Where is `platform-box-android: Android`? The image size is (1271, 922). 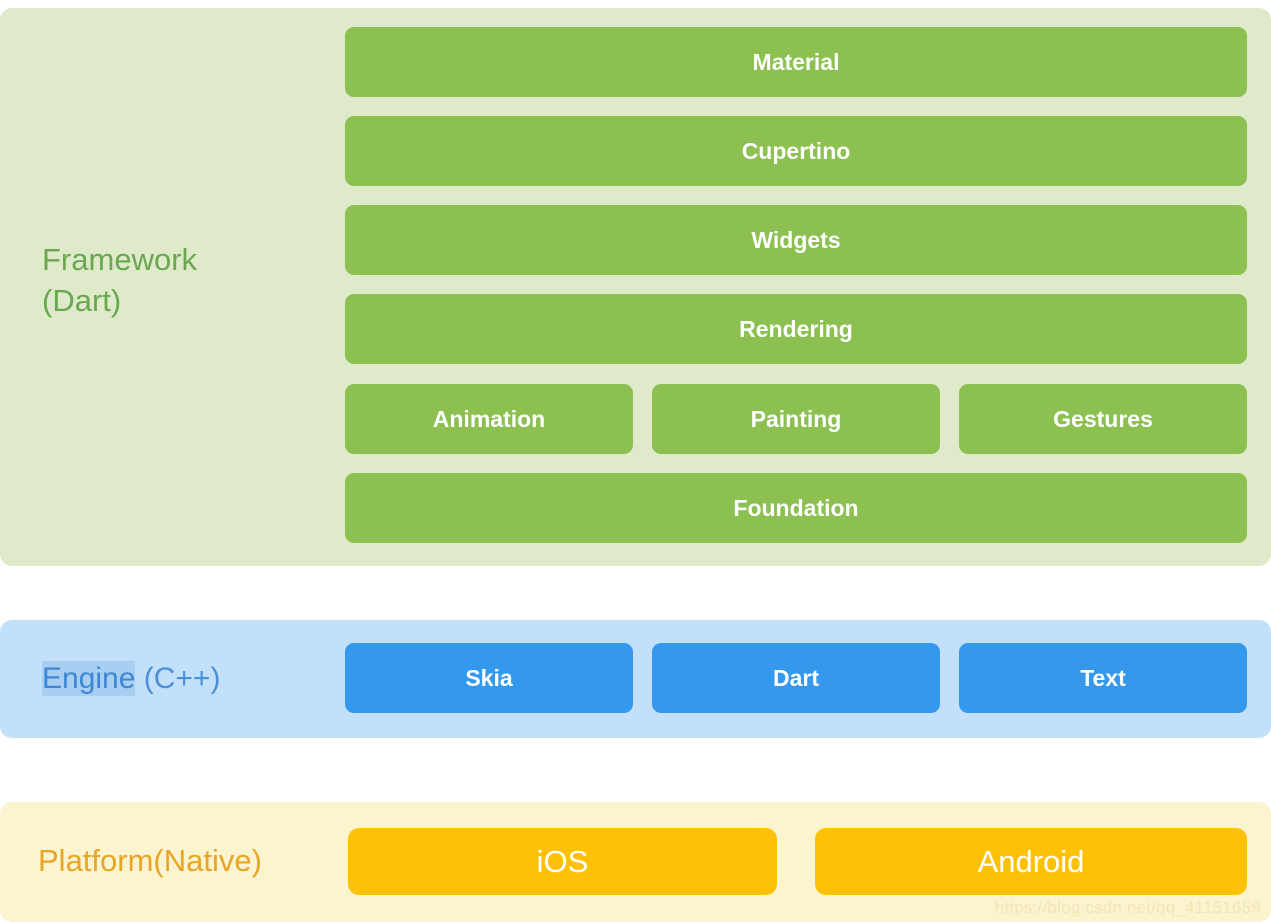
platform-box-android: Android is located at coordinates (1031, 861).